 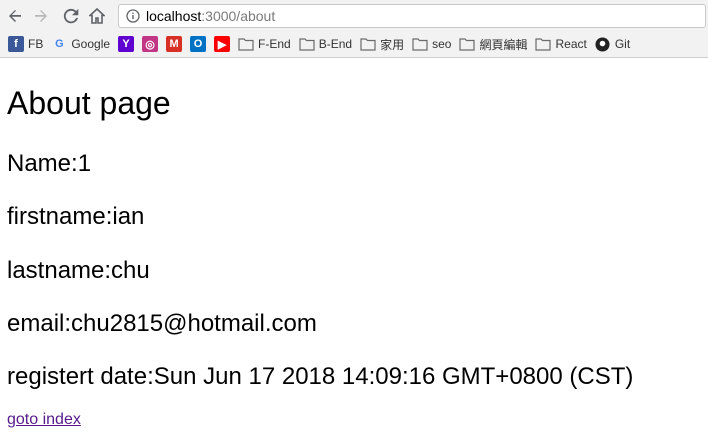 I want to click on url-text: localhost:3000/about, so click(x=210, y=16).